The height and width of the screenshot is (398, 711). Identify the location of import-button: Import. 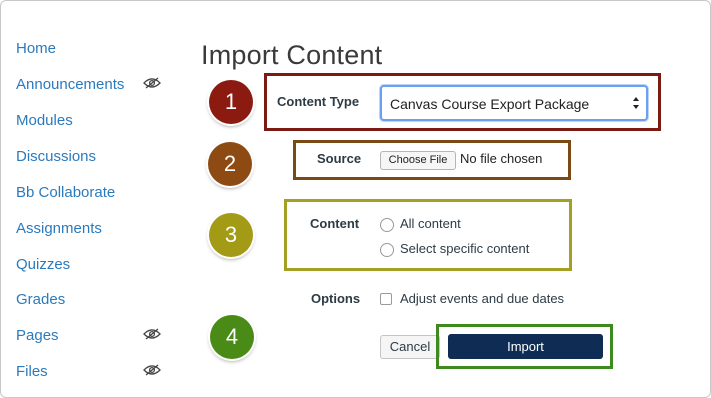
(525, 346).